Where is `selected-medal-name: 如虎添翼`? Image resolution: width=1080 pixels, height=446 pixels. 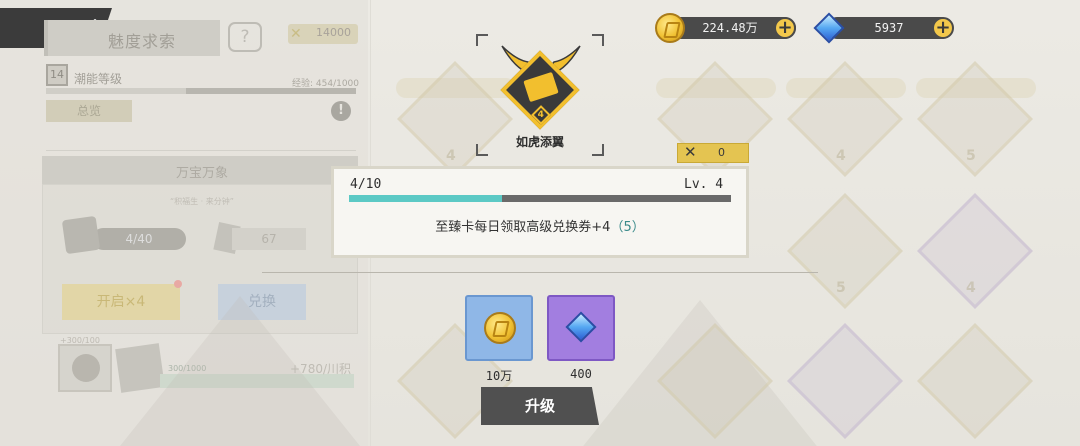
selected-medal-name: 如虎添翼 is located at coordinates (539, 142).